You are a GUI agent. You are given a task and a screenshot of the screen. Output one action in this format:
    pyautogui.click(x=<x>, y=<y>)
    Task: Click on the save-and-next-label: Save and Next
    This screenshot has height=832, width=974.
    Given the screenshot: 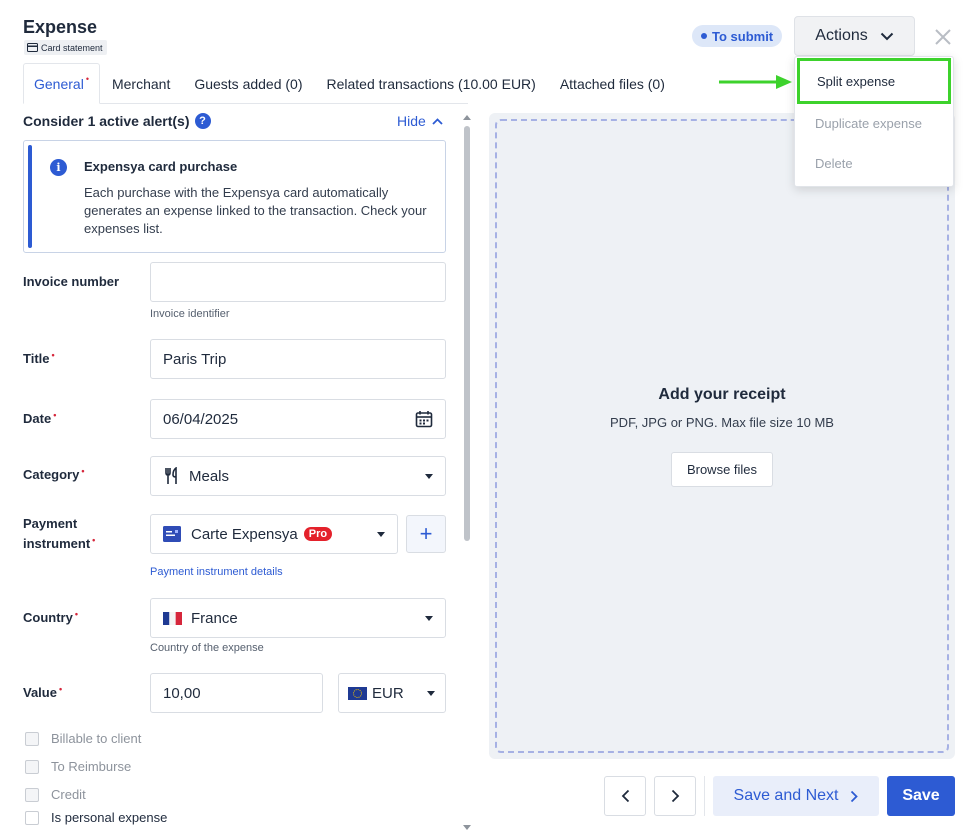 What is the action you would take?
    pyautogui.click(x=786, y=795)
    